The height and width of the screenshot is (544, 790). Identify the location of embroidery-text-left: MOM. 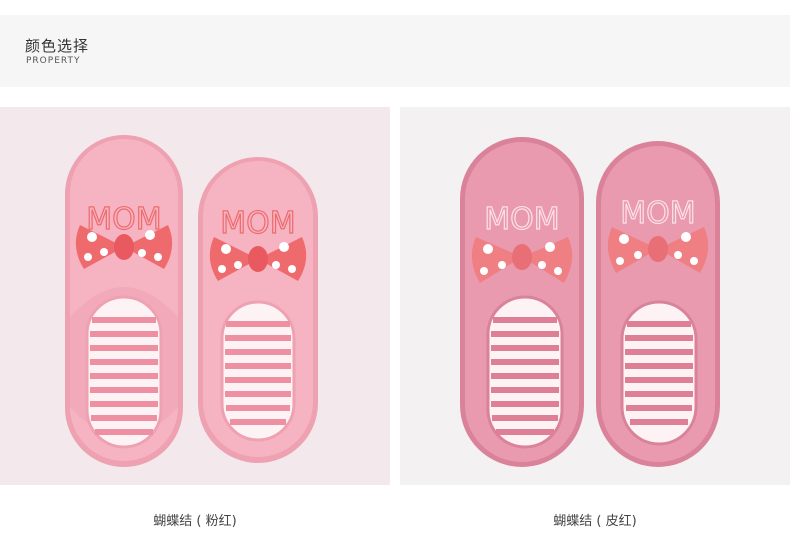
(521, 219).